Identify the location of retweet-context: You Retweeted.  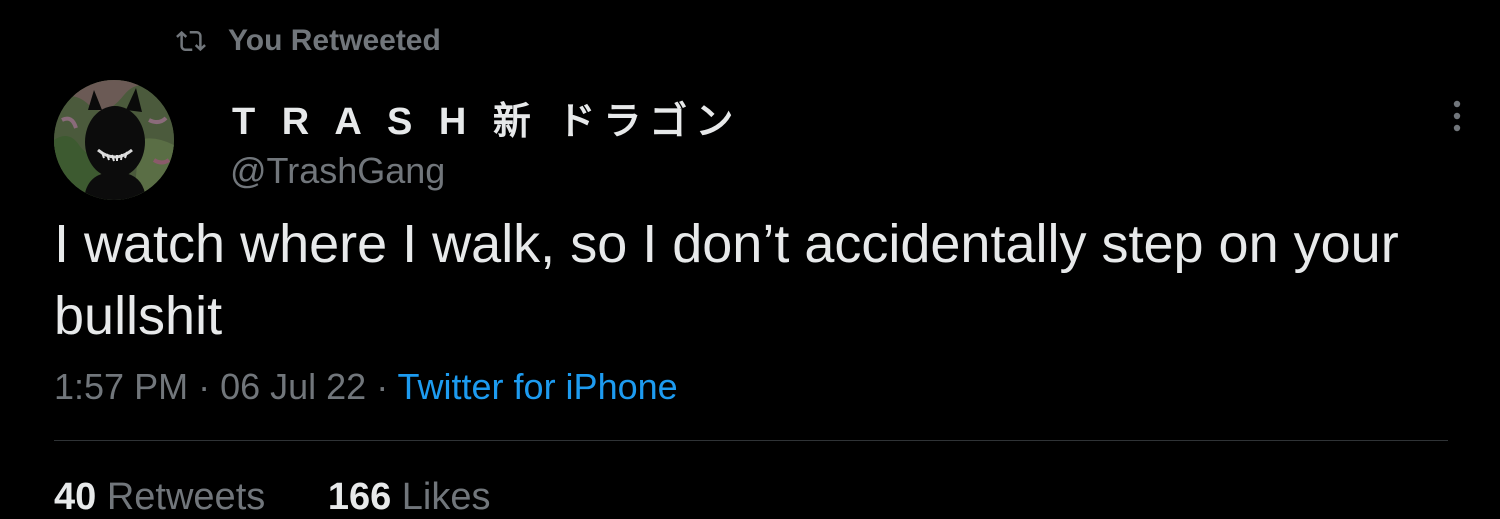
(308, 41).